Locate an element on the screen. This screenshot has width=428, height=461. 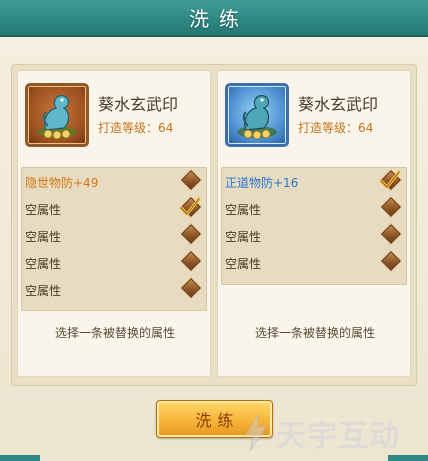
attribute-row: 隐世物防+49 is located at coordinates (115, 182).